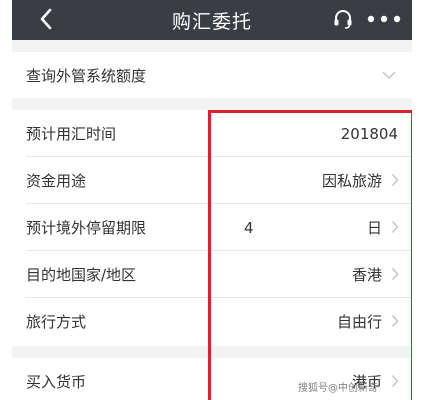 This screenshot has height=400, width=425. What do you see at coordinates (338, 388) in the screenshot?
I see `watermark: 搜狐号@中创新奇` at bounding box center [338, 388].